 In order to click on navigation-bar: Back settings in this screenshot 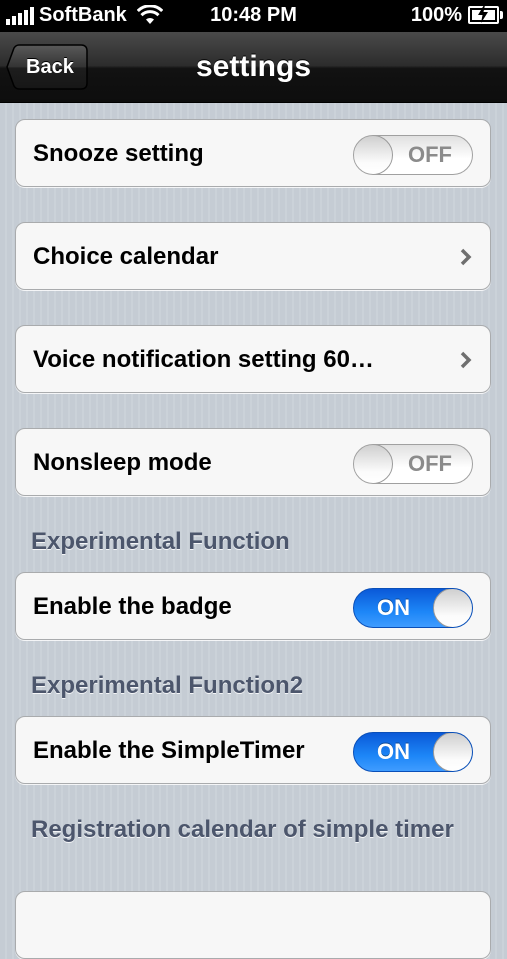, I will do `click(253, 67)`.